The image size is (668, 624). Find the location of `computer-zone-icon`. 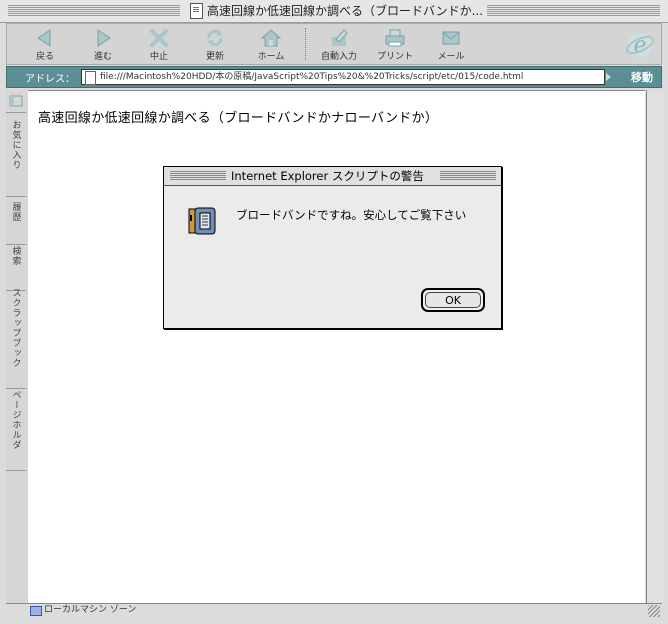

computer-zone-icon is located at coordinates (36, 611).